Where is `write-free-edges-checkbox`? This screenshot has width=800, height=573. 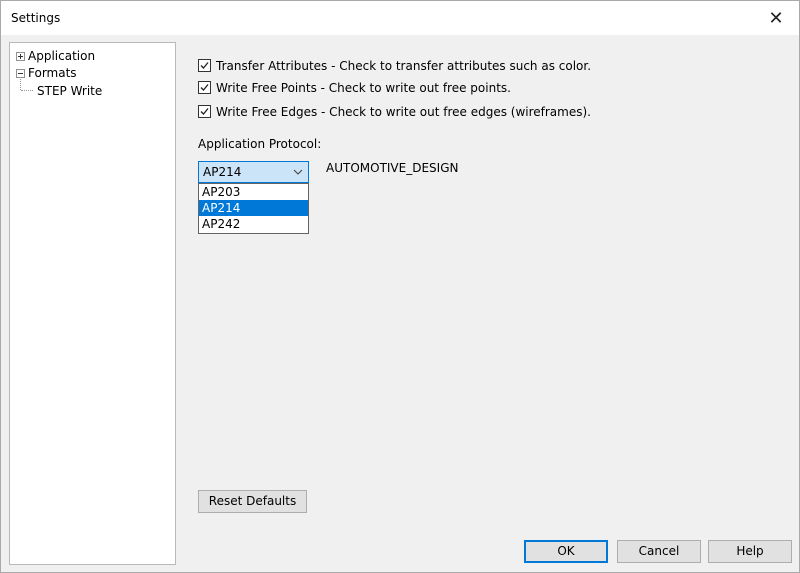 write-free-edges-checkbox is located at coordinates (204, 111).